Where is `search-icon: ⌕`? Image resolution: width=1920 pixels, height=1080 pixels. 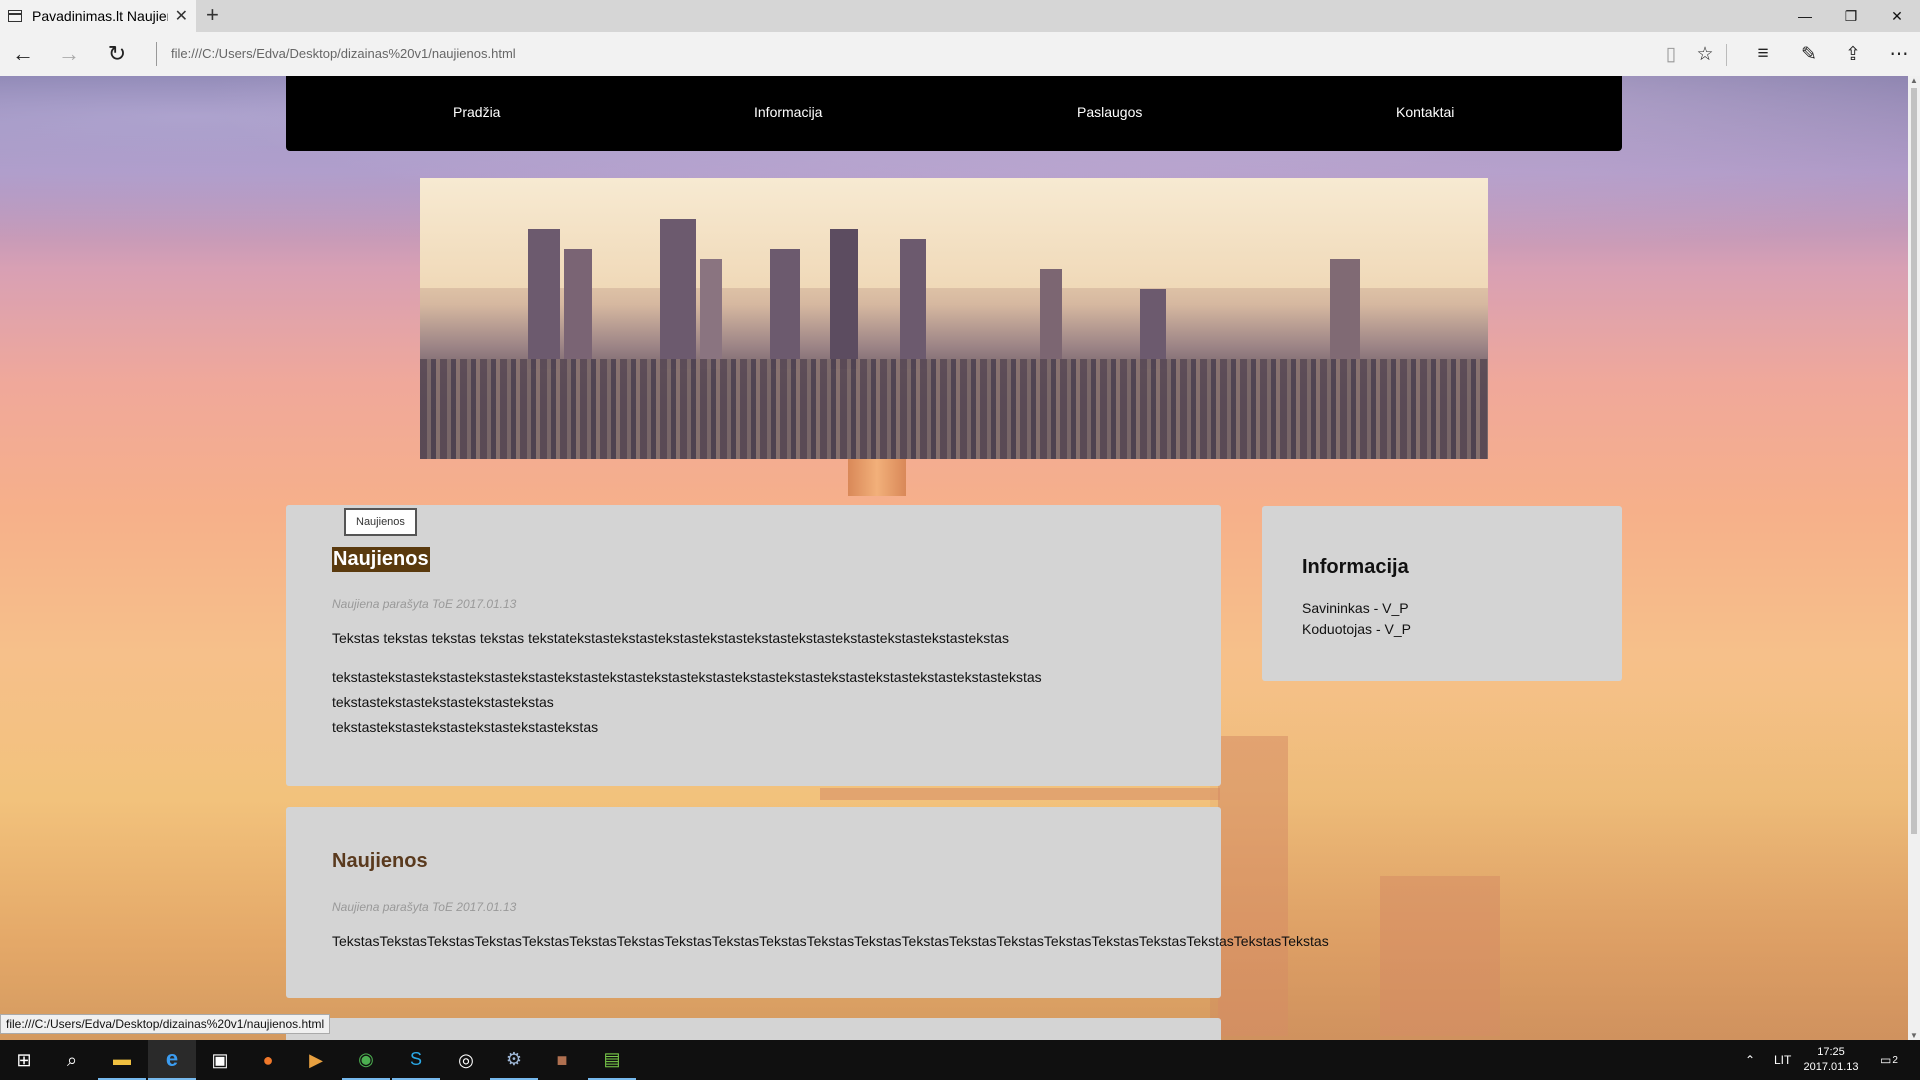 search-icon: ⌕ is located at coordinates (72, 1060).